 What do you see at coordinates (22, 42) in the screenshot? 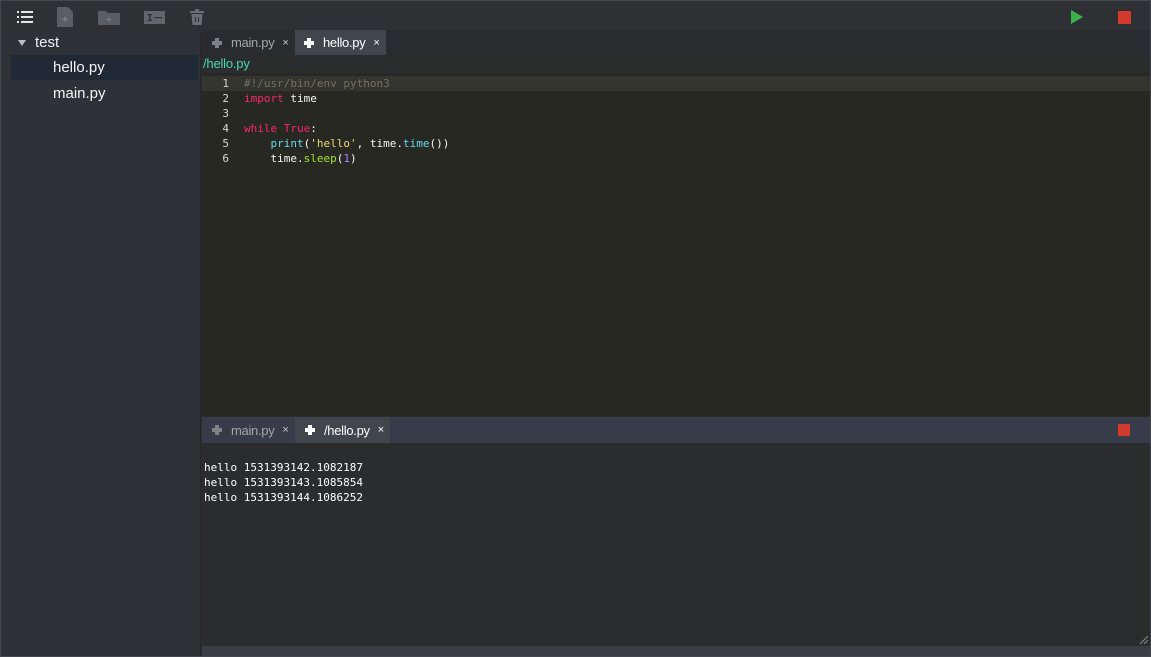
I see `caret-down-icon` at bounding box center [22, 42].